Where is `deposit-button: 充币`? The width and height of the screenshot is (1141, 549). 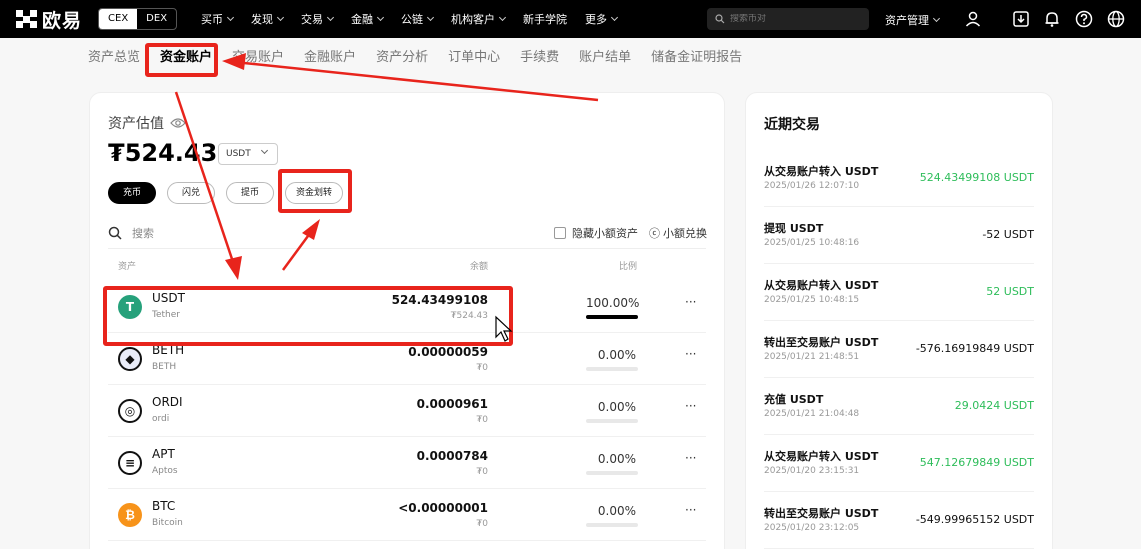
deposit-button: 充币 is located at coordinates (132, 193).